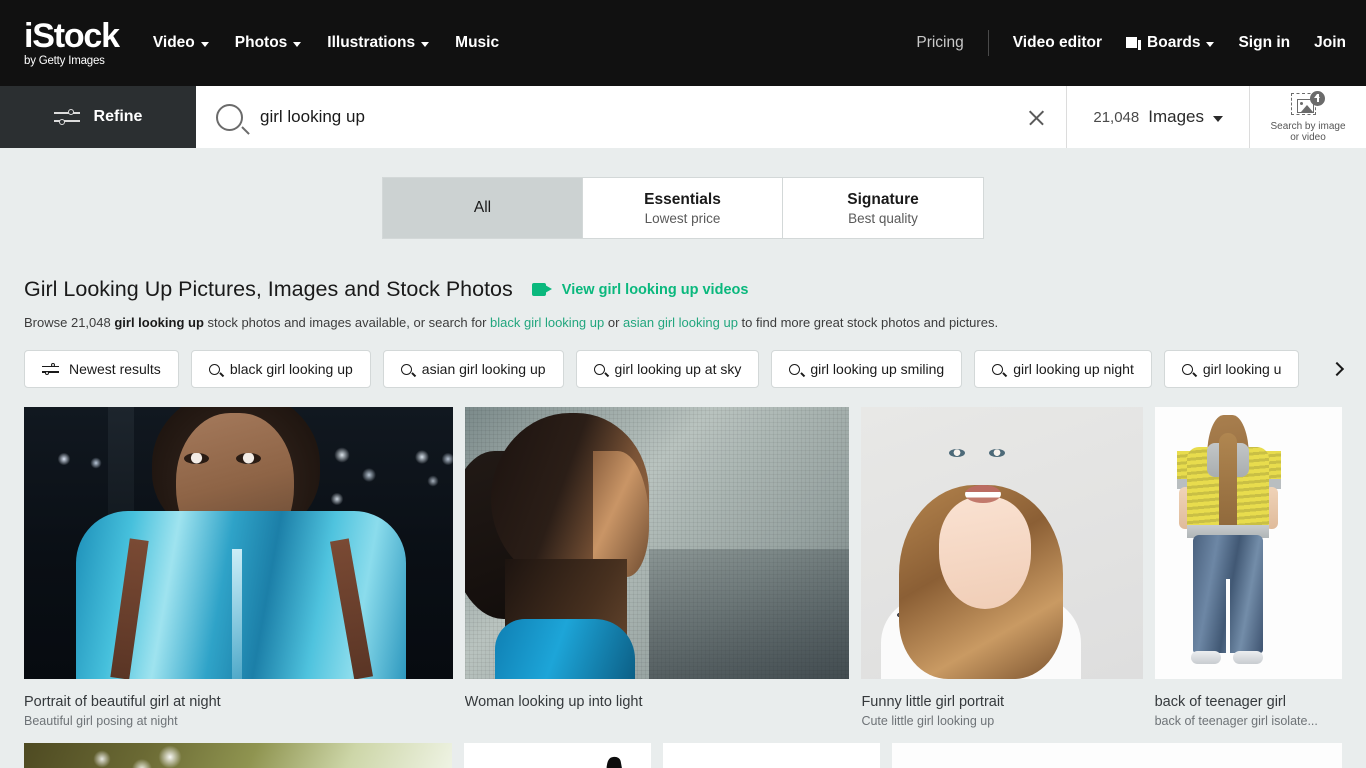  I want to click on chip-girl-looking-up-at-sky: girl looking up at sky, so click(667, 369).